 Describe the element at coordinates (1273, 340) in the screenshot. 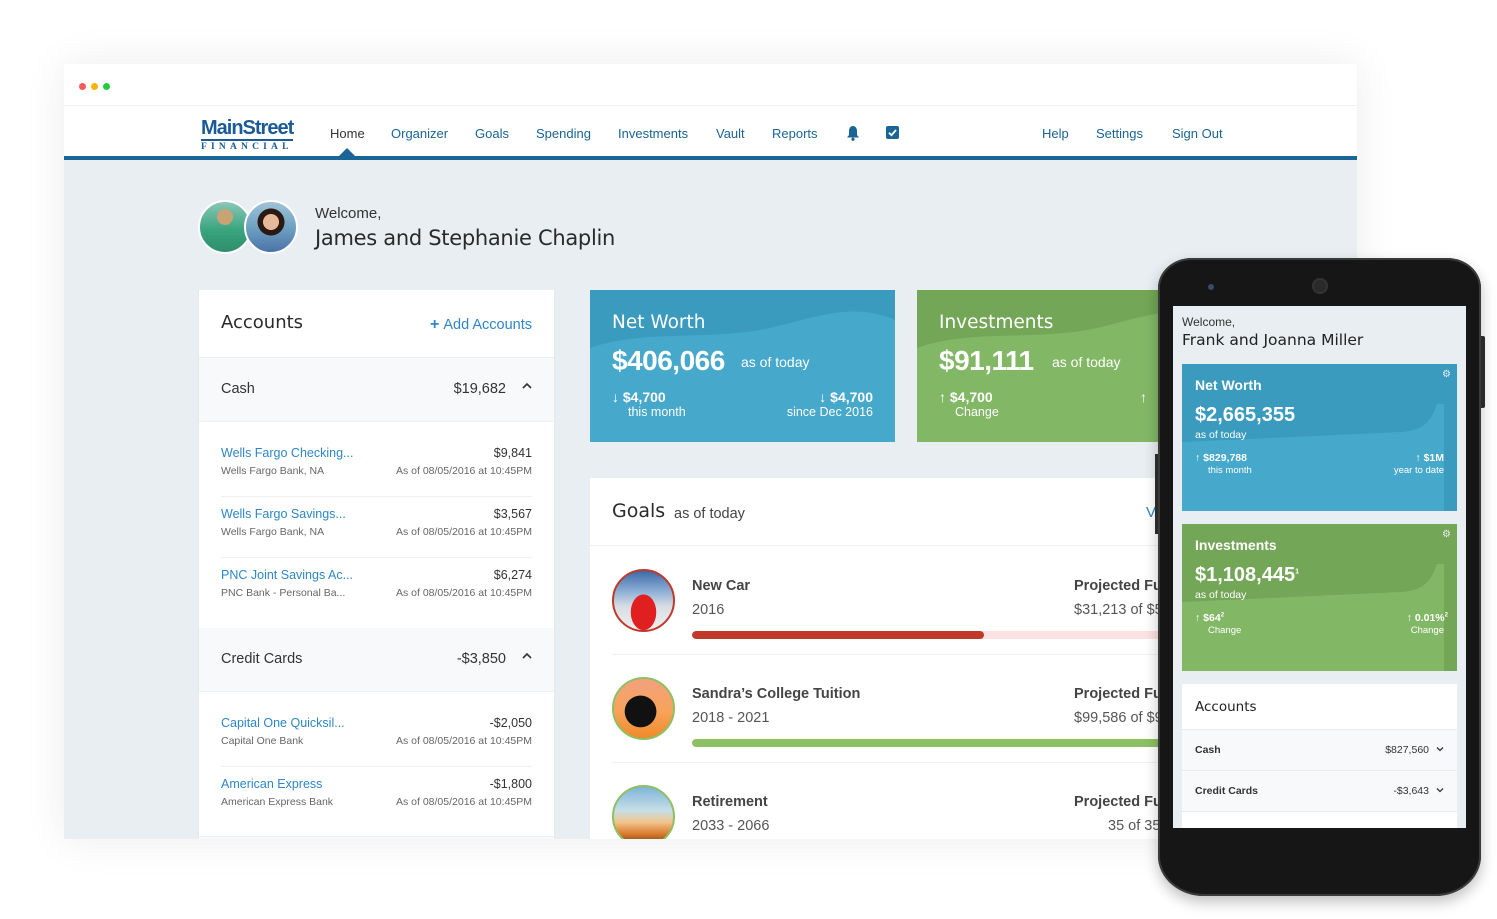

I see `mobile-welcome-name: Frank and Joanna Miller` at that location.